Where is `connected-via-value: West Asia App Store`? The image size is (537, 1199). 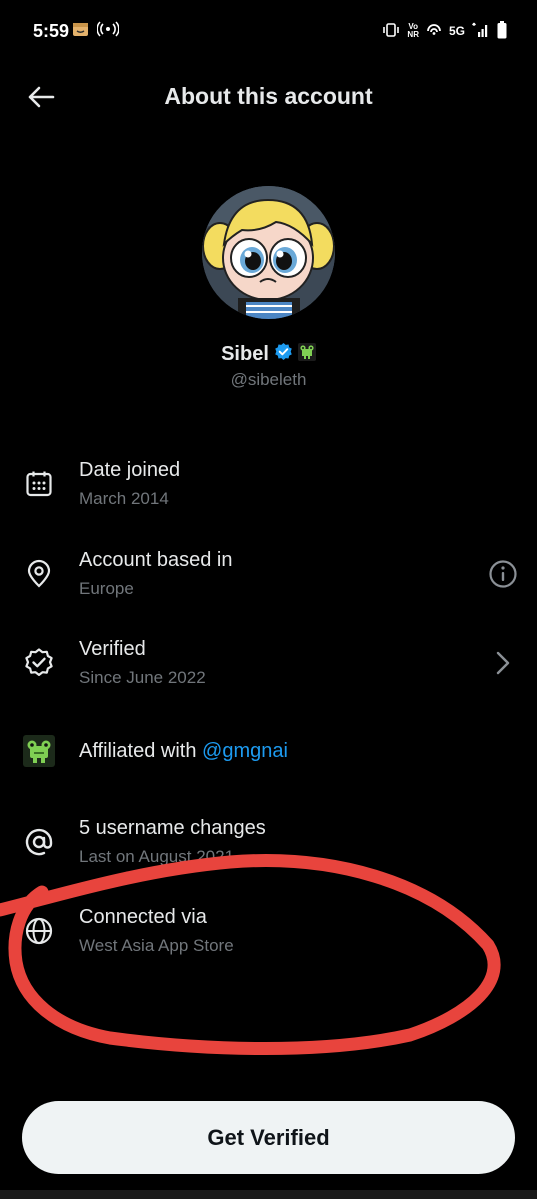
connected-via-value: West Asia App Store is located at coordinates (156, 945).